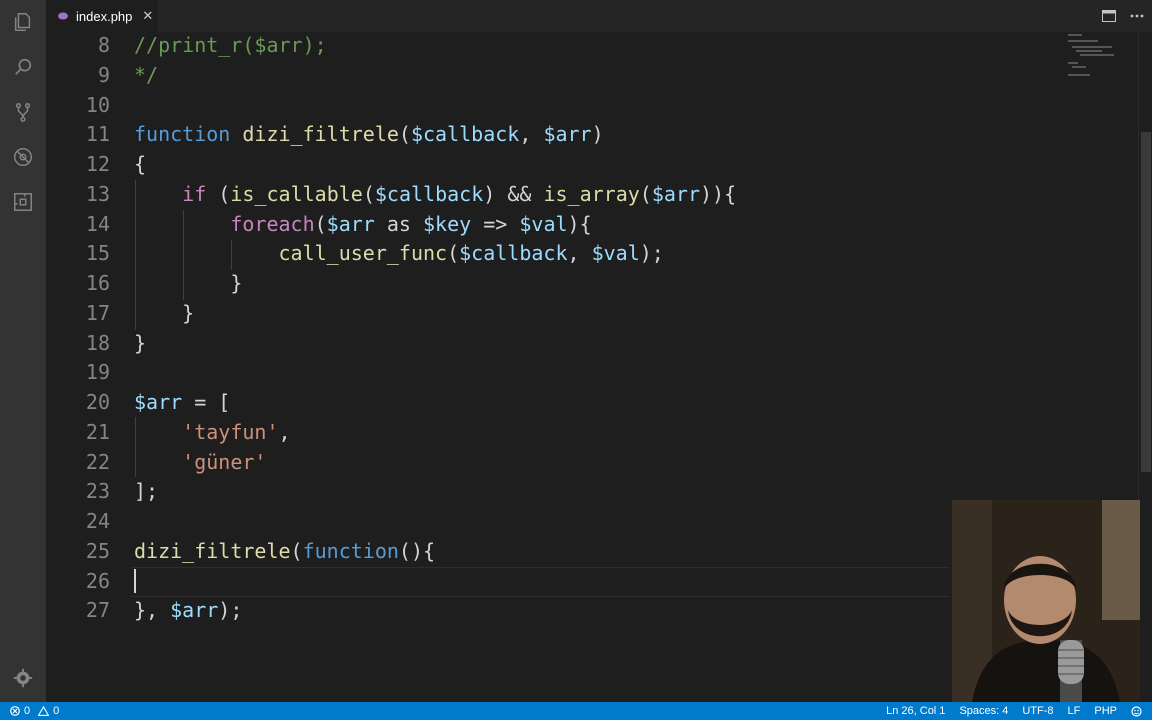 This screenshot has width=1152, height=720. Describe the element at coordinates (592, 75) in the screenshot. I see `code-line: 9 */` at that location.